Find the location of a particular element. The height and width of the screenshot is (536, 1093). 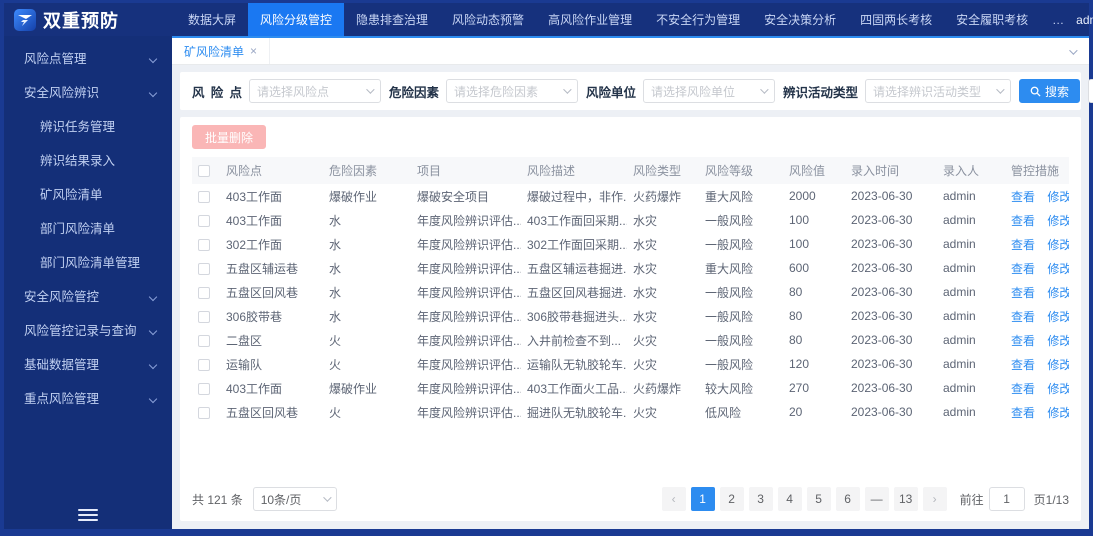

page-button: 13 is located at coordinates (905, 499).